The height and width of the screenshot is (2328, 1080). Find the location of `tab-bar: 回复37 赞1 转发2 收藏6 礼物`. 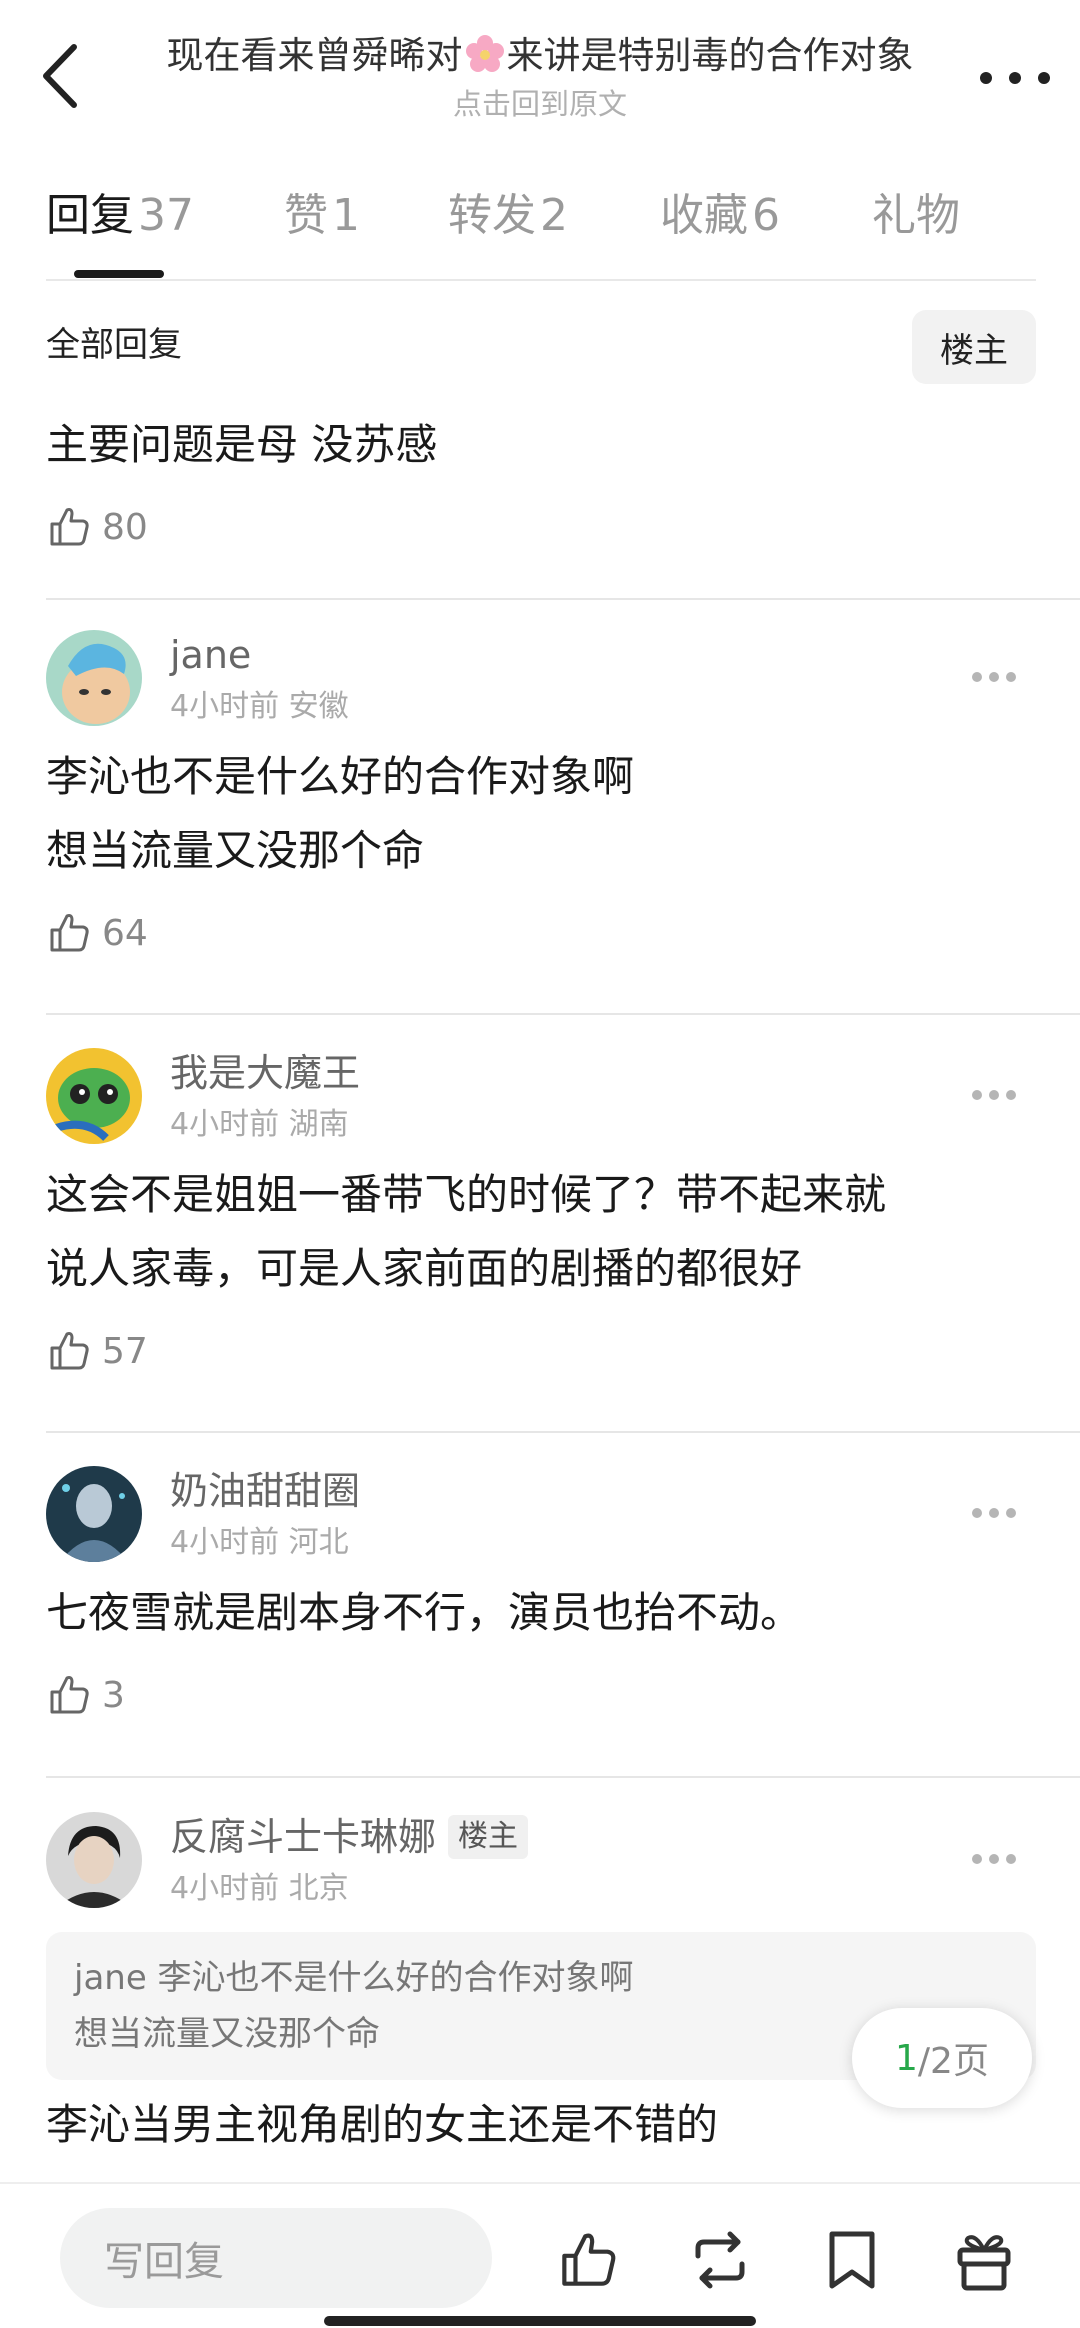

tab-bar: 回复37 赞1 转发2 收藏6 礼物 is located at coordinates (541, 228).